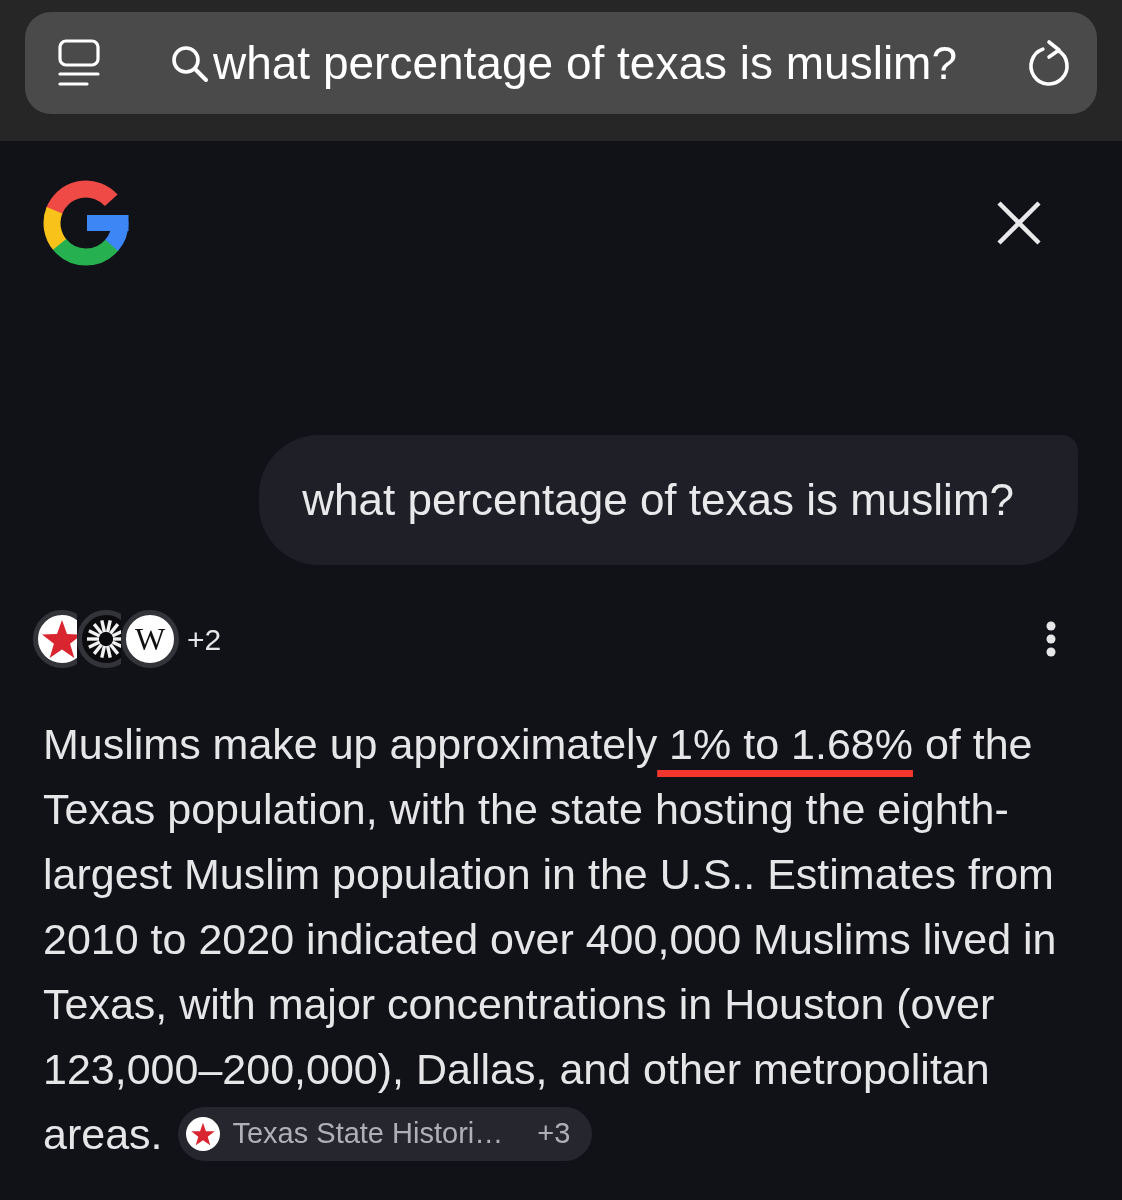  I want to click on search-bar: what percentage of texas is muslim?, so click(561, 63).